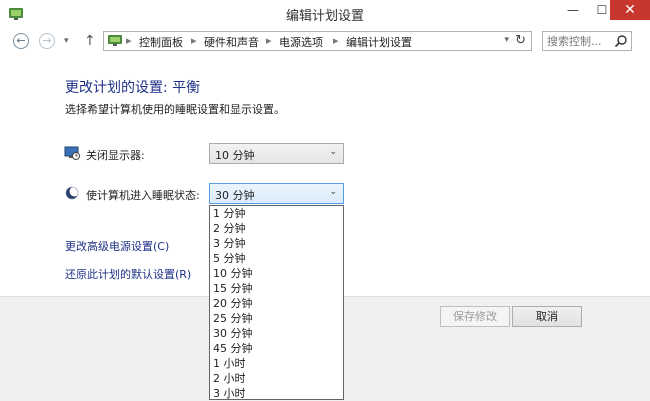 This screenshot has width=650, height=401. Describe the element at coordinates (231, 42) in the screenshot. I see `breadcrumb-hardware-sound: 硬件和声音` at that location.